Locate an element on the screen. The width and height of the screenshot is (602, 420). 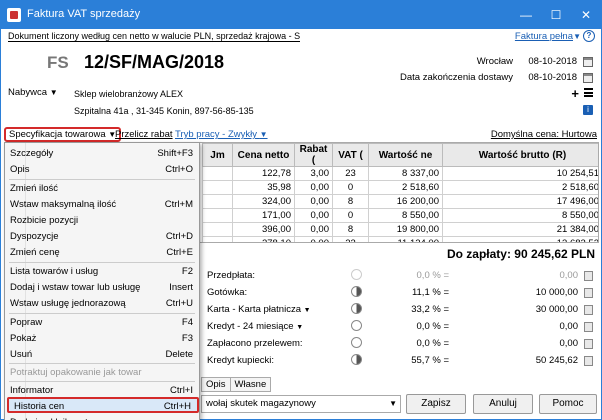
payment-percent: 33,2 % = is located at coordinates (414, 309).